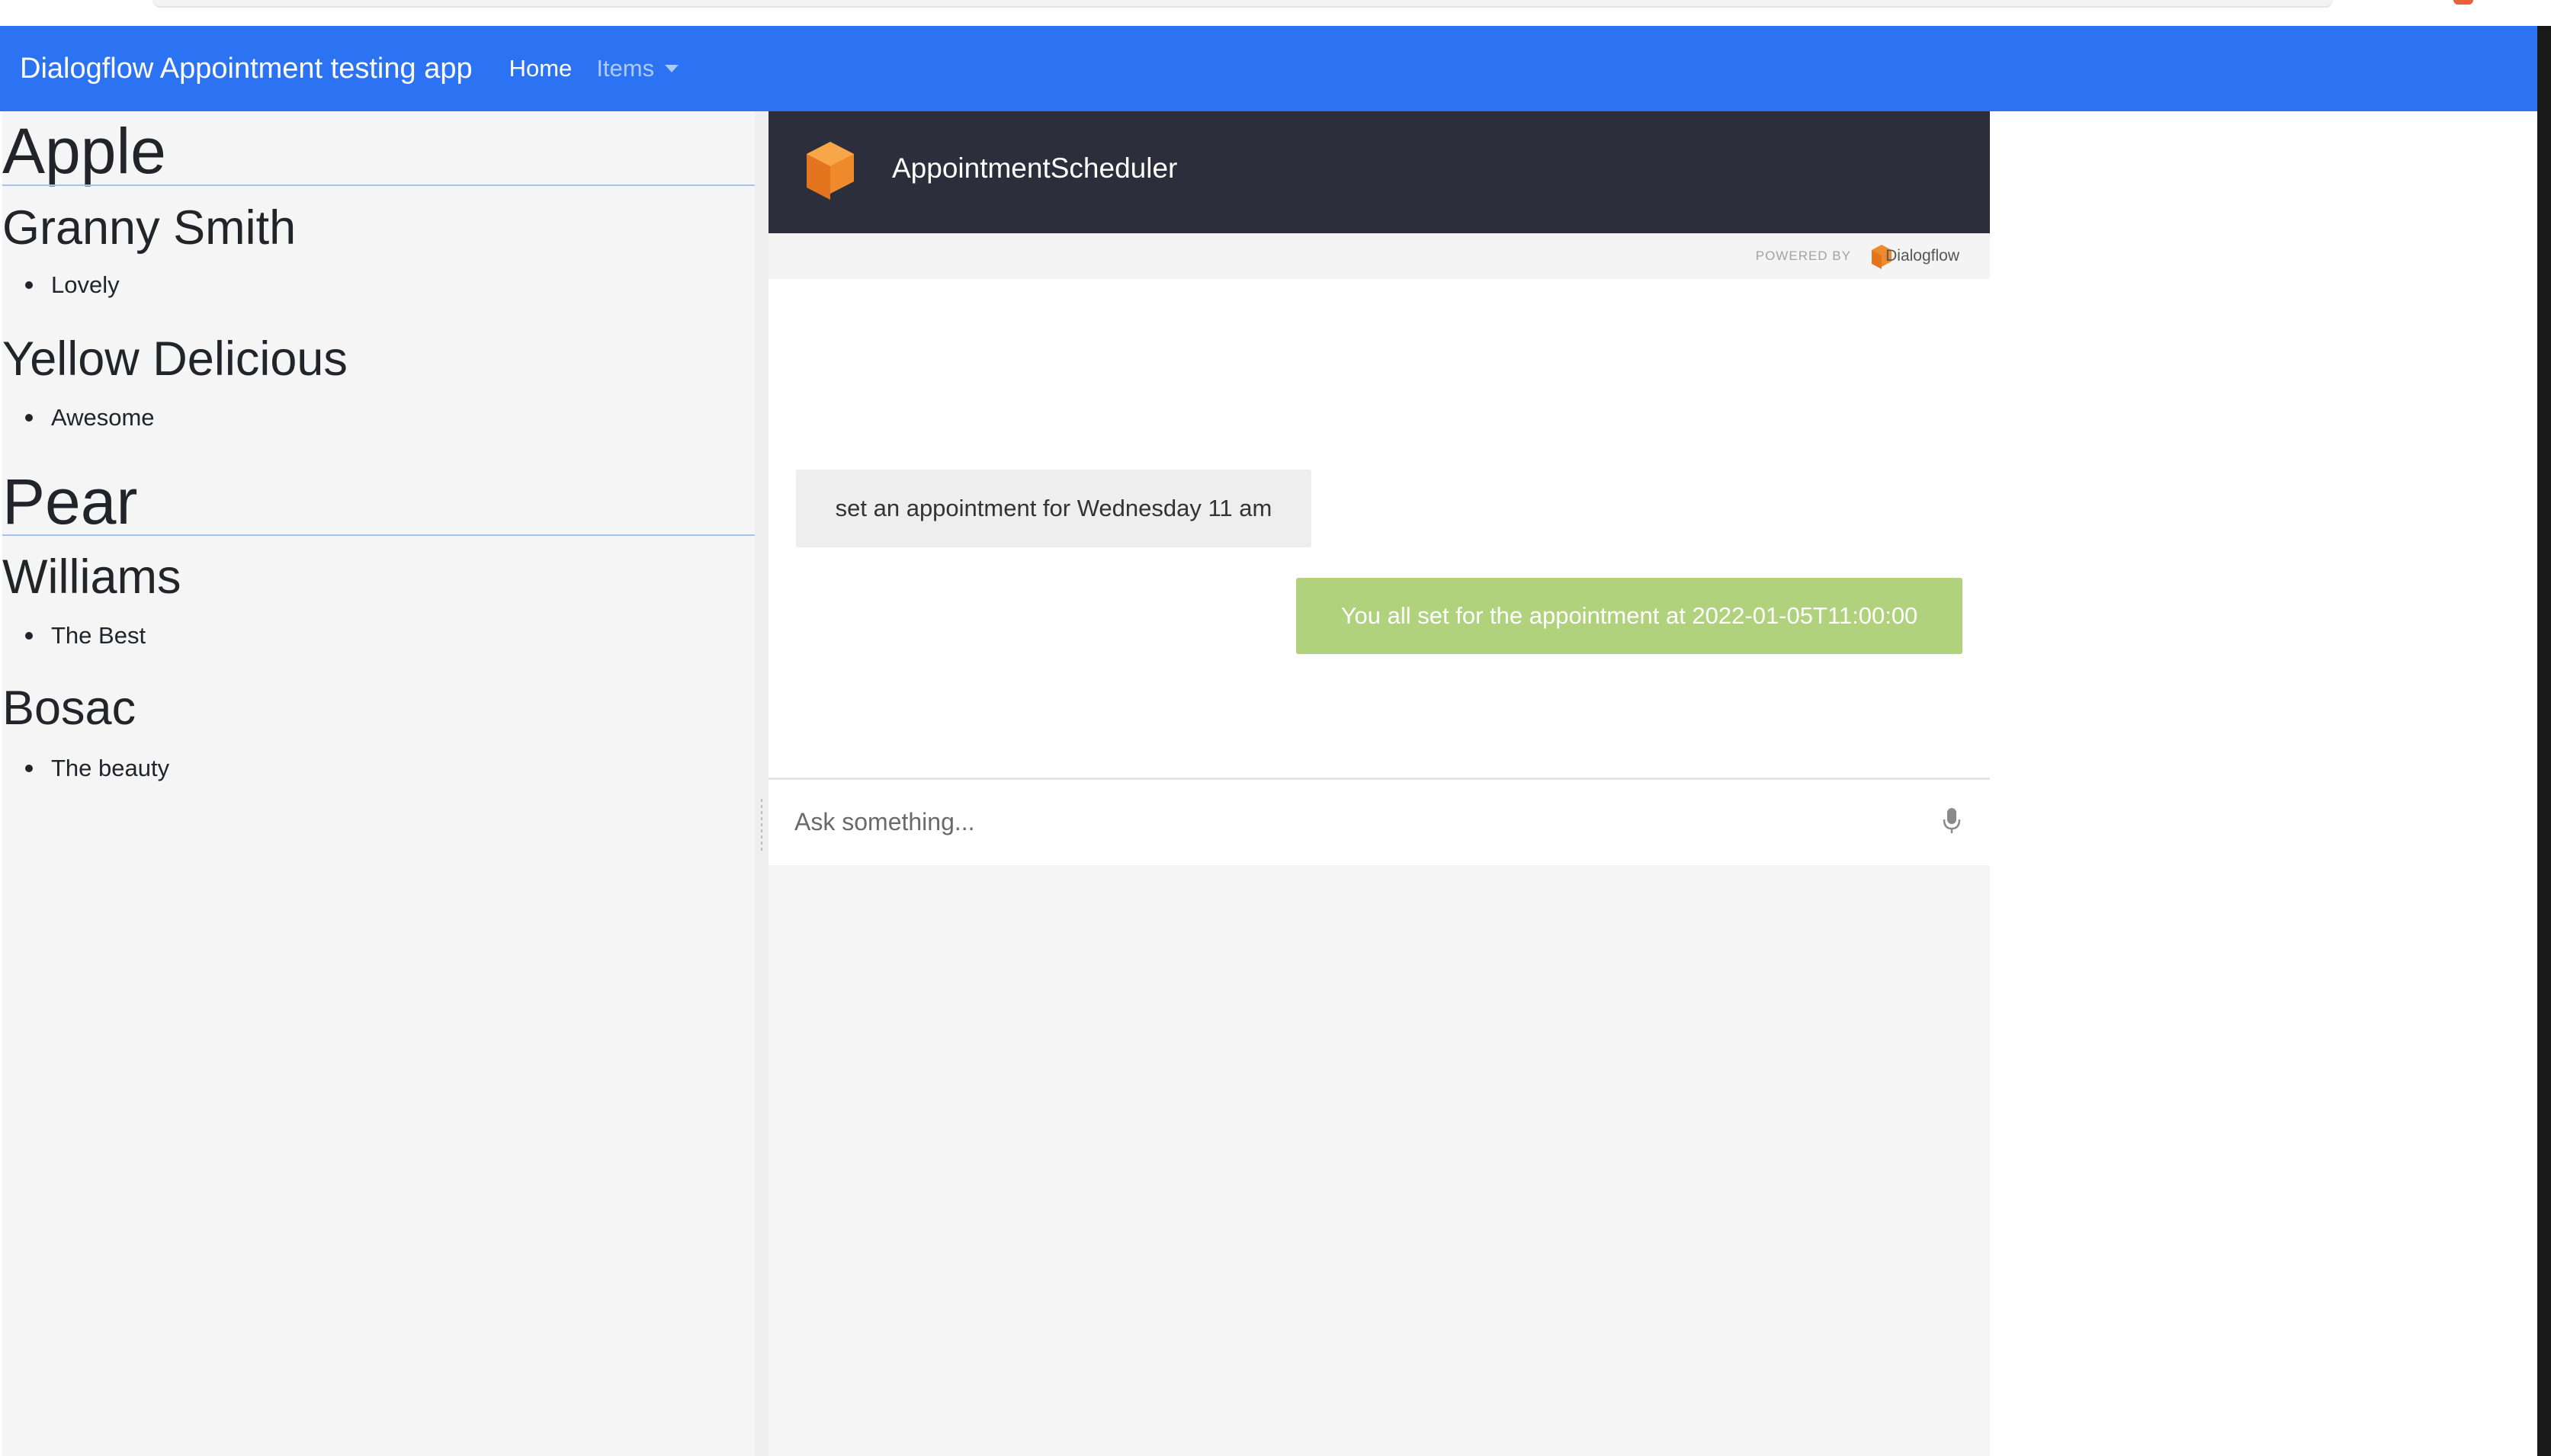 The height and width of the screenshot is (1456, 2551). Describe the element at coordinates (1053, 508) in the screenshot. I see `user-message: set an appointment for Wednesday 11 am` at that location.